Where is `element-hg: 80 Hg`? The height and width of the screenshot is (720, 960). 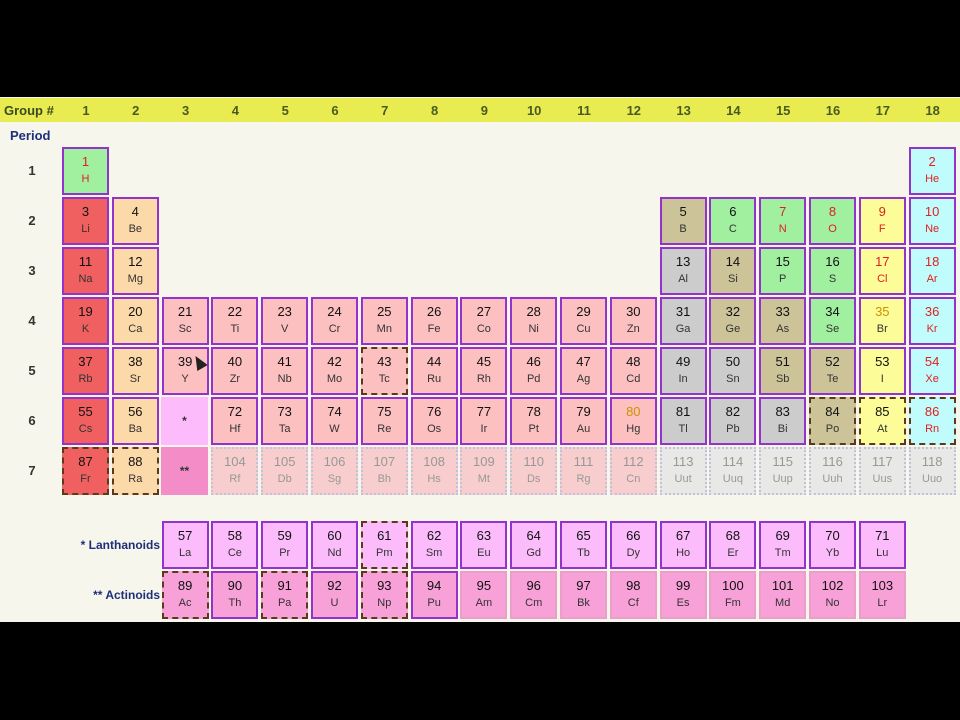 element-hg: 80 Hg is located at coordinates (633, 421).